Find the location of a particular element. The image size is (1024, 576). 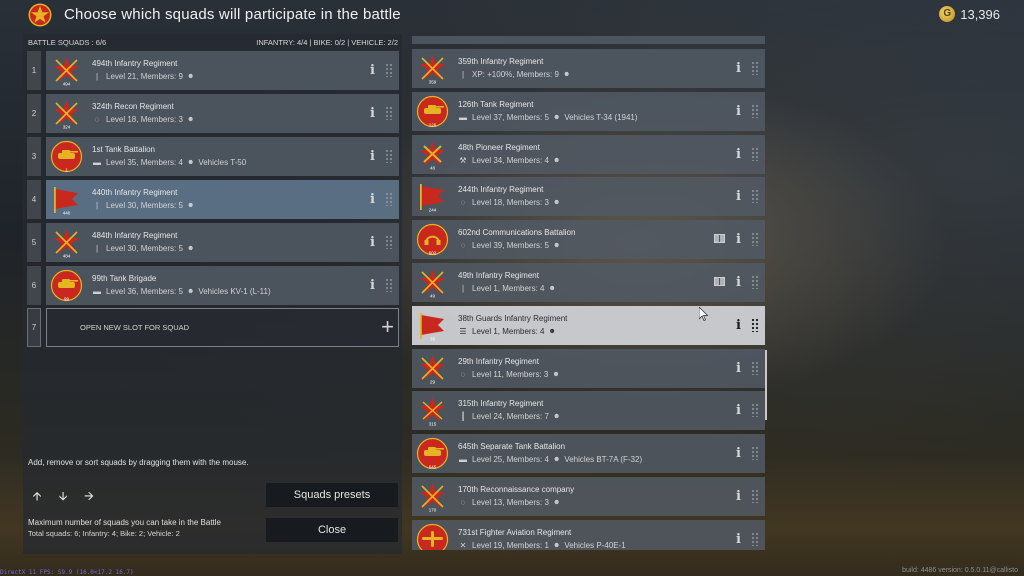

squad-info: | XP: +100%, Members: 9 ☻ is located at coordinates (514, 74).